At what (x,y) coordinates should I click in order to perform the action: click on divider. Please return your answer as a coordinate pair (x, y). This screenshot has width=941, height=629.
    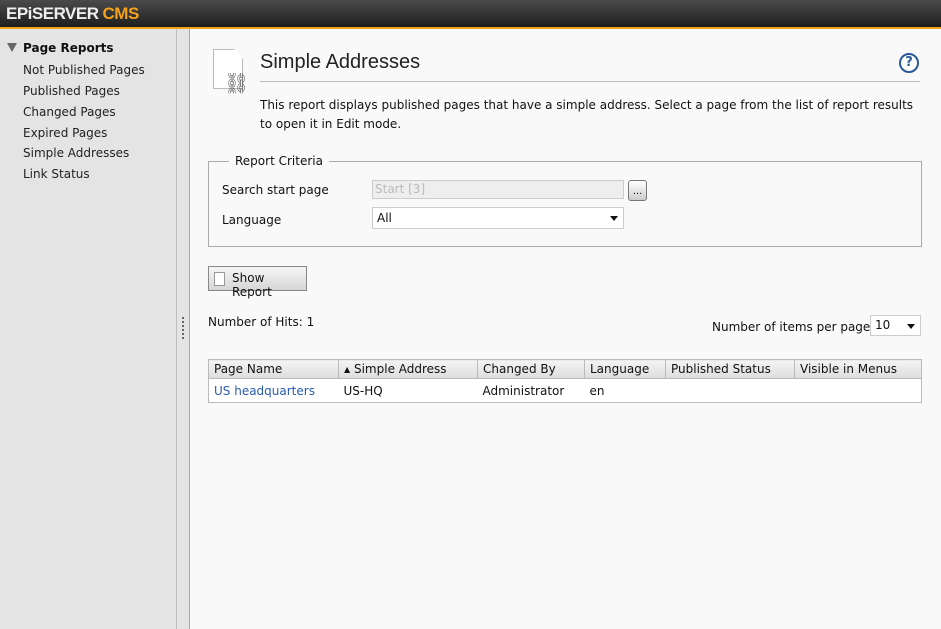
    Looking at the image, I should click on (590, 81).